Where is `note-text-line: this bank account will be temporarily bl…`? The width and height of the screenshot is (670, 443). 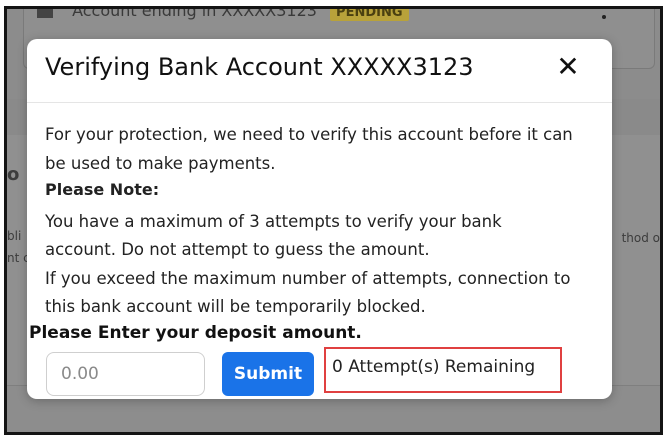
note-text-line: this bank account will be temporarily bl… is located at coordinates (235, 306).